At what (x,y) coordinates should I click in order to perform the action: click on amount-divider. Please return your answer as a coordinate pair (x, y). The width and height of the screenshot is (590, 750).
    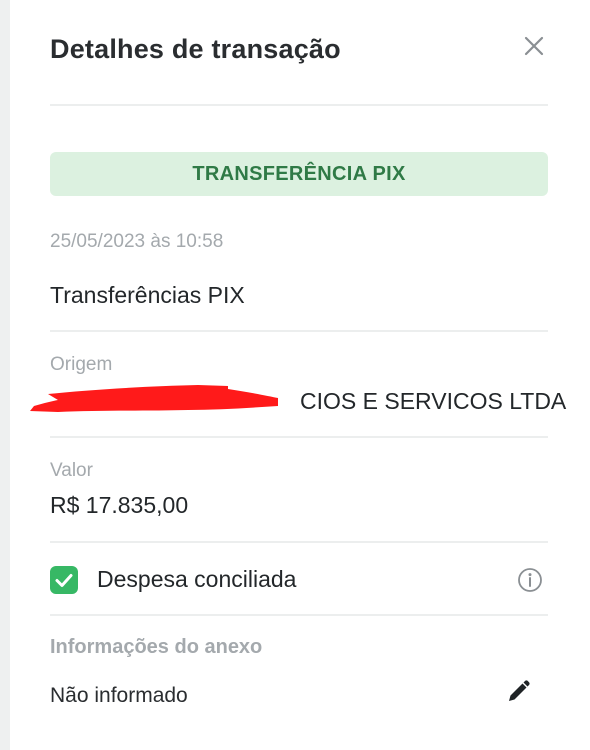
    Looking at the image, I should click on (299, 542).